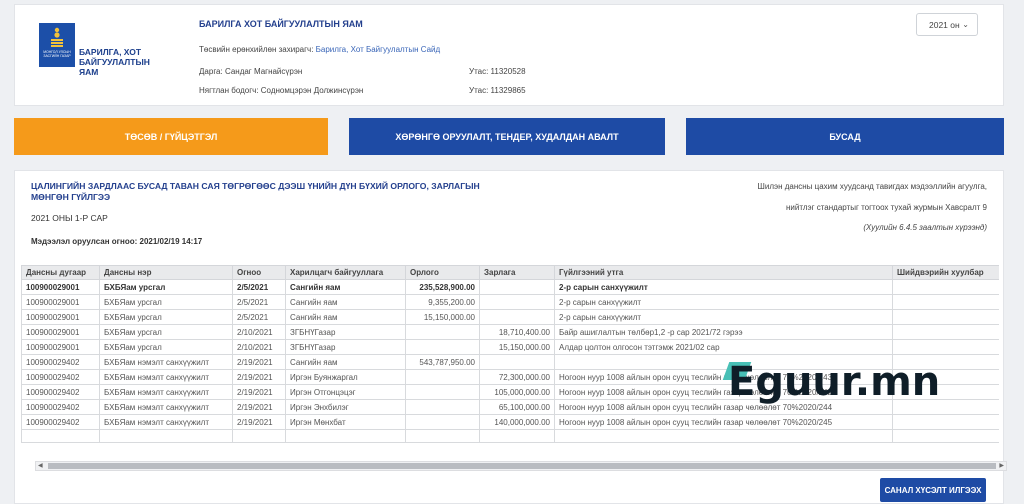  What do you see at coordinates (442, 362) in the screenshot?
I see `table-cell: 543,787,950.00` at bounding box center [442, 362].